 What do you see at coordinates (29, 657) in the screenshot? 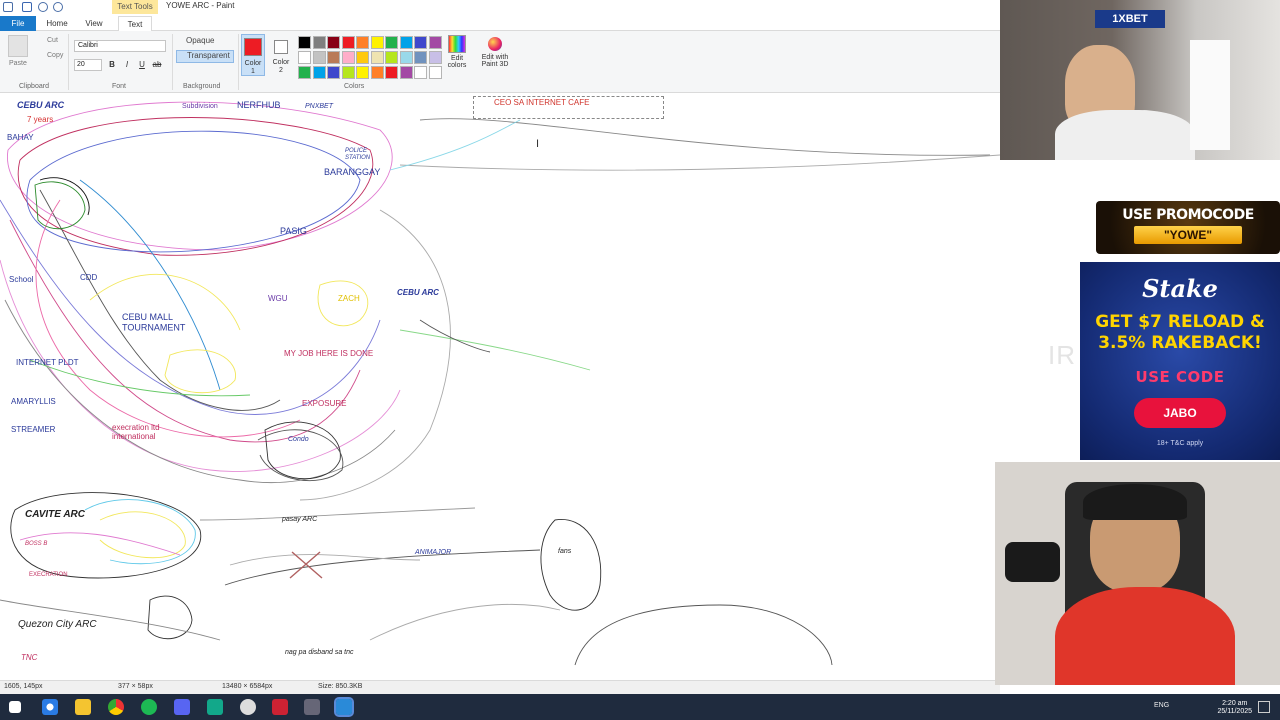
I see `label-tnc: TNC` at bounding box center [29, 657].